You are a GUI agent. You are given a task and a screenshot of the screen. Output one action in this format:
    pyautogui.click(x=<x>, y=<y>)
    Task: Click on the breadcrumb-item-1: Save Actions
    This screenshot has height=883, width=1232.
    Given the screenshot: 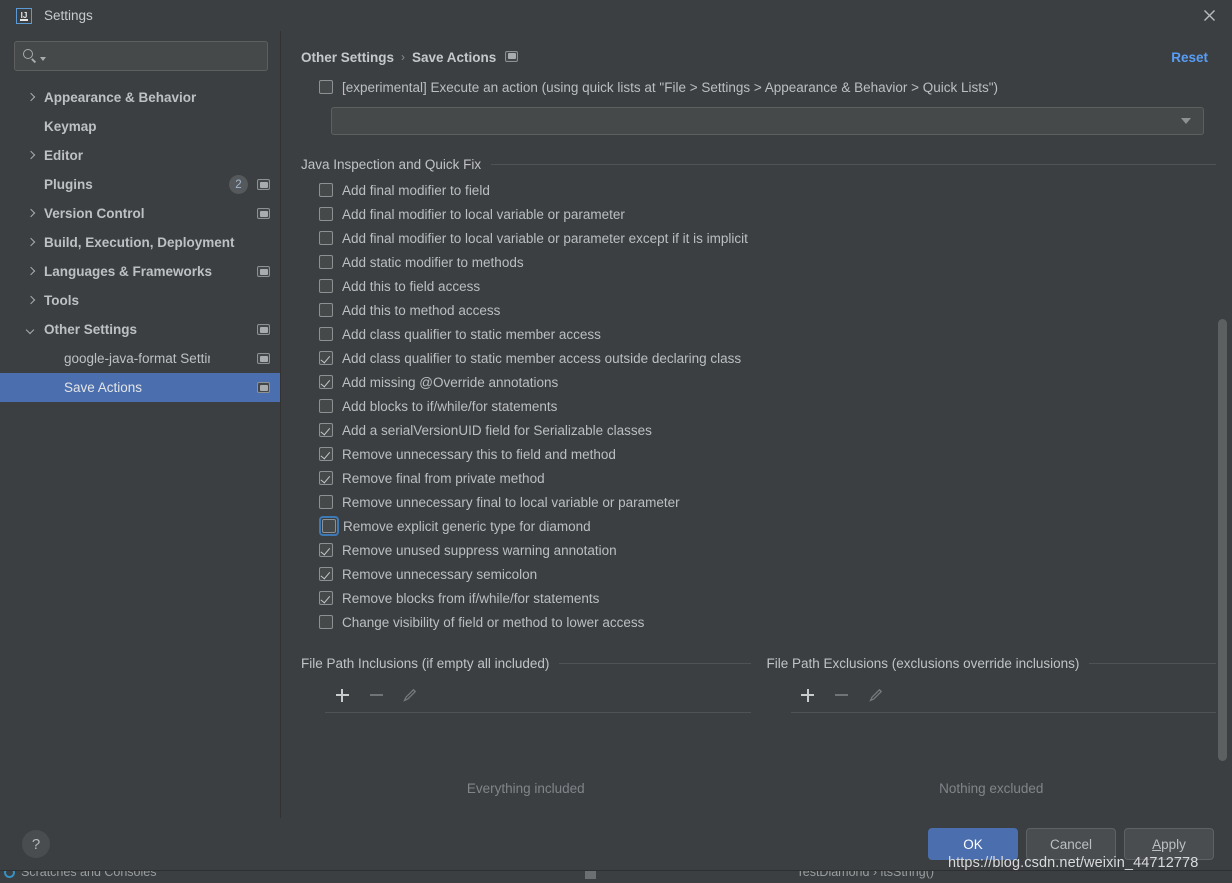 What is the action you would take?
    pyautogui.click(x=454, y=57)
    